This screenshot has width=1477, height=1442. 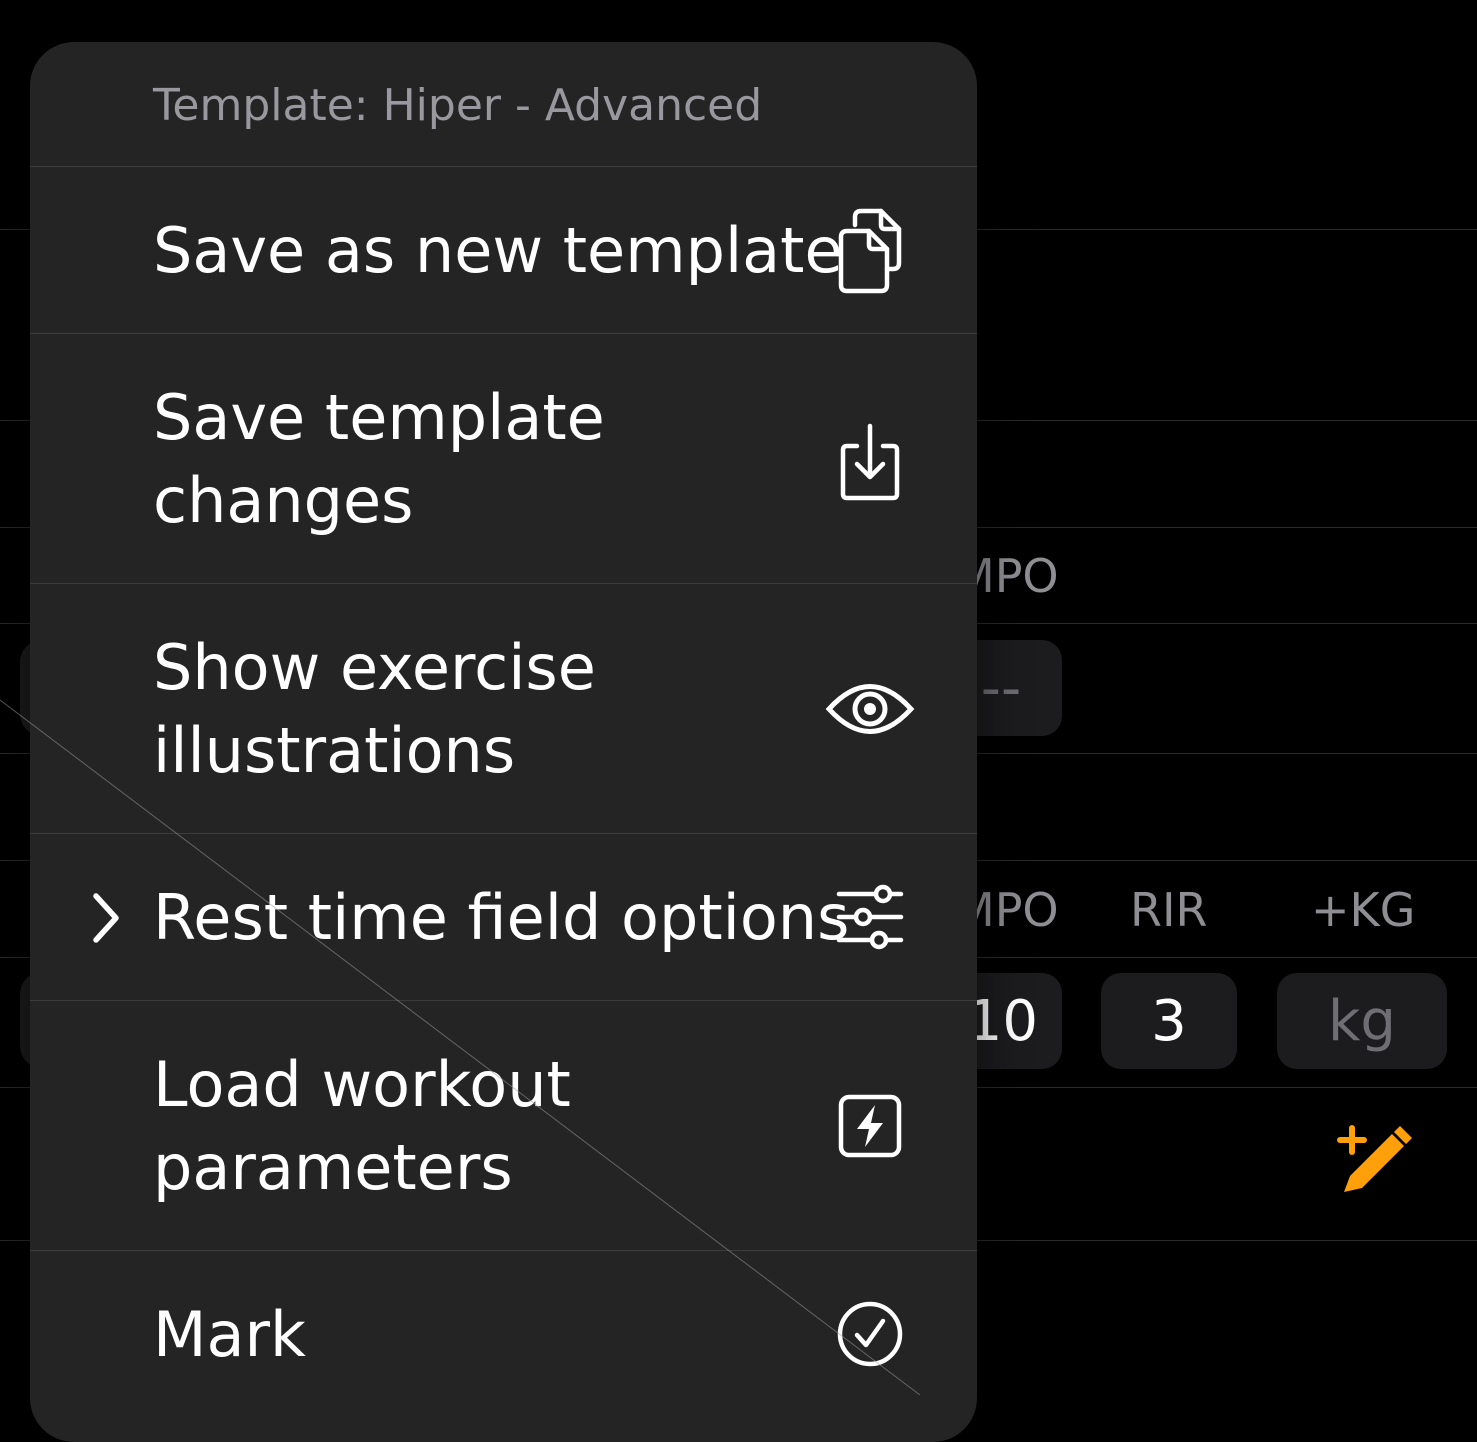 I want to click on show-exercise-illustrations-item: Show exercise illustrations, so click(x=503, y=709).